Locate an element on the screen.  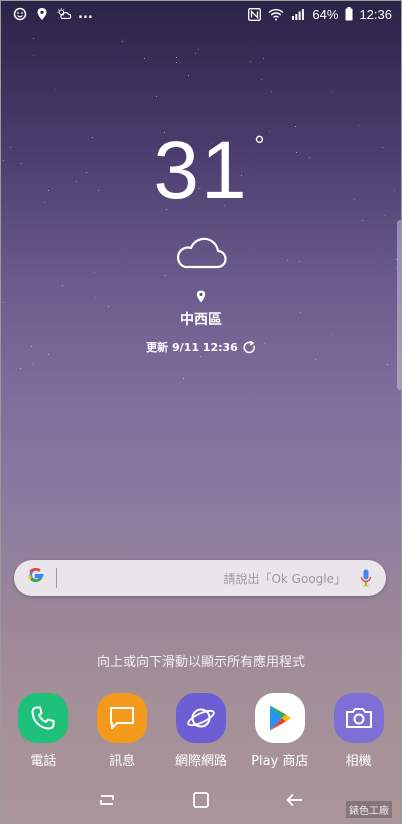
temperature-display: 31 ° is located at coordinates (208, 170).